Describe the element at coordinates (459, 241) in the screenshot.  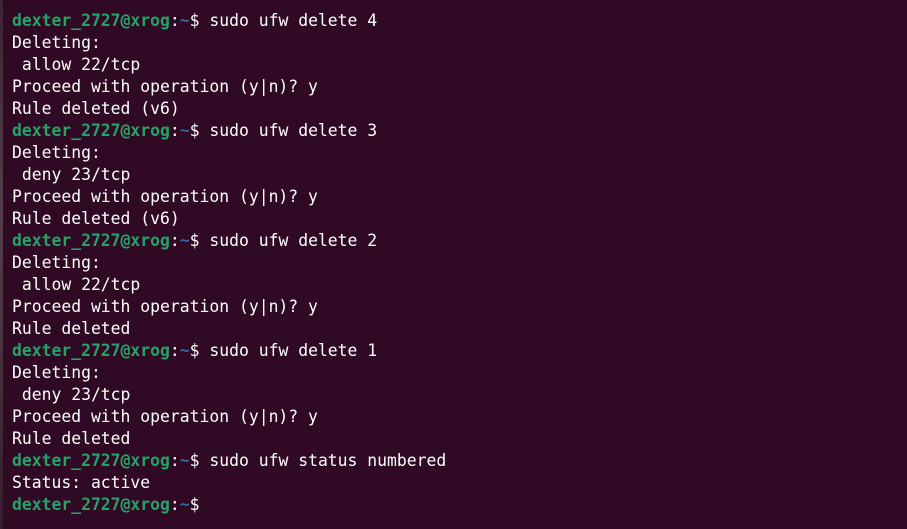
I see `prompt-line: dexter_2727@xrog:~$ sudo ufw delete 2` at that location.